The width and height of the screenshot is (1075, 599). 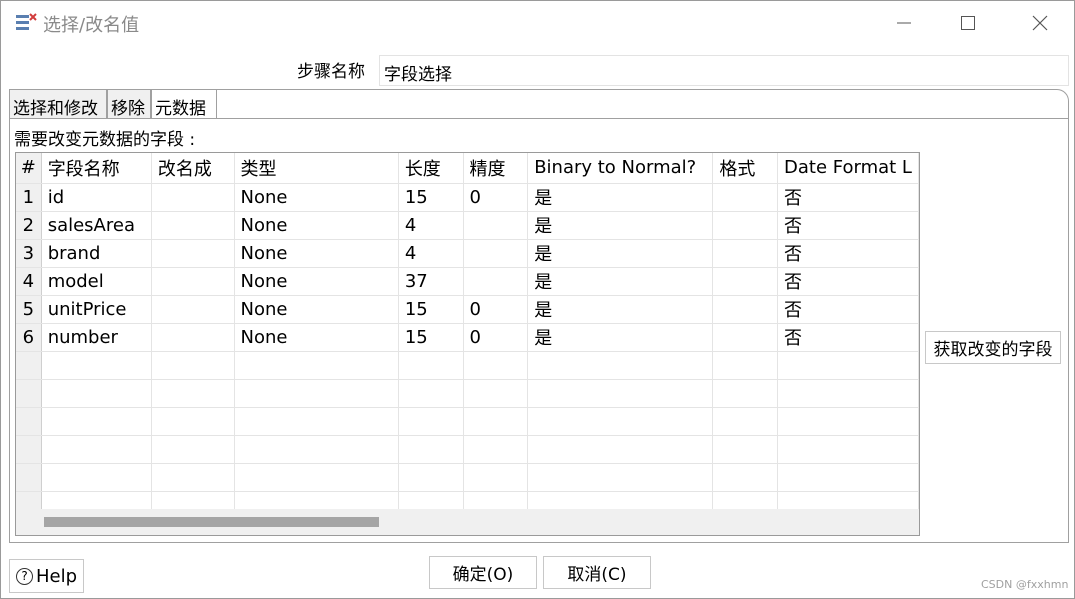 What do you see at coordinates (96, 197) in the screenshot?
I see `table-cell: id` at bounding box center [96, 197].